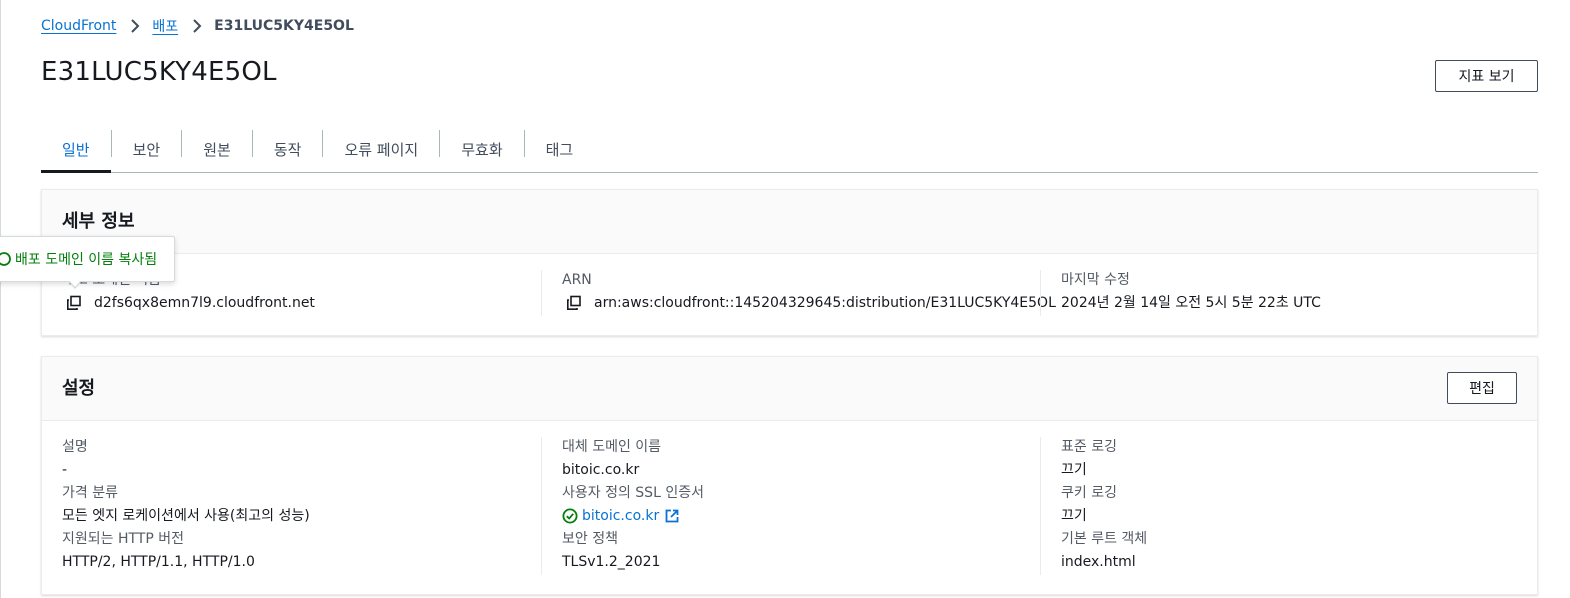 This screenshot has height=598, width=1570. Describe the element at coordinates (381, 149) in the screenshot. I see `tab-error-pages: 오류 페이지` at that location.